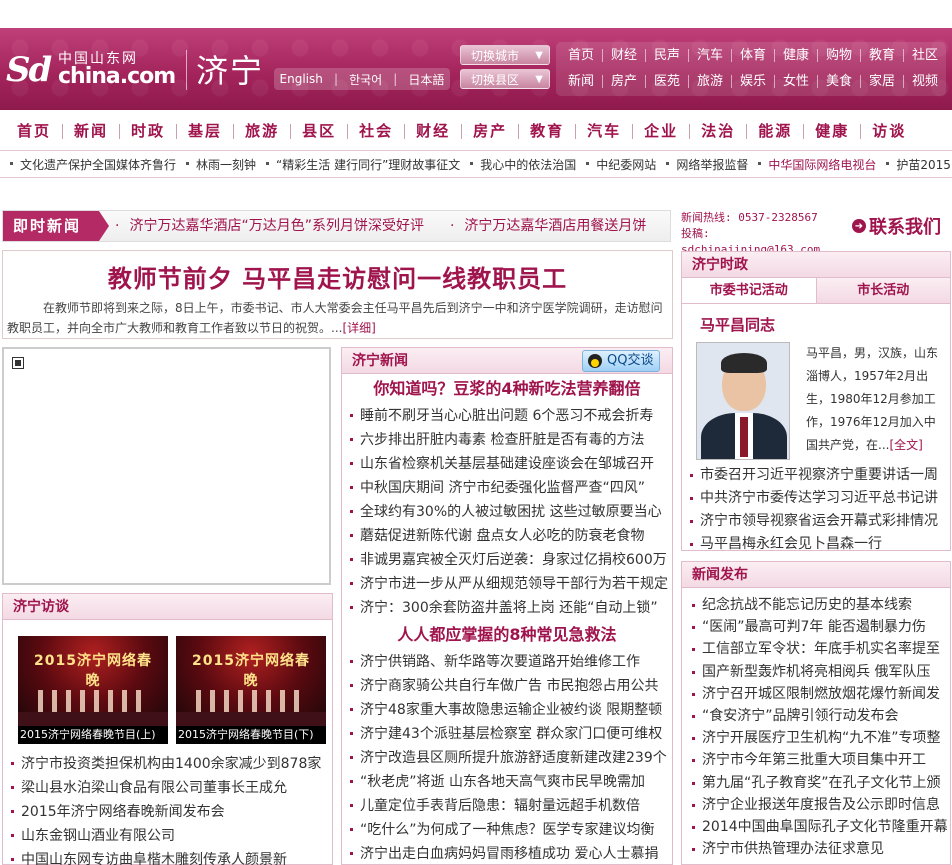 The image size is (952, 865). What do you see at coordinates (167, 607) in the screenshot?
I see `interviews-title: 济宁访谈` at bounding box center [167, 607].